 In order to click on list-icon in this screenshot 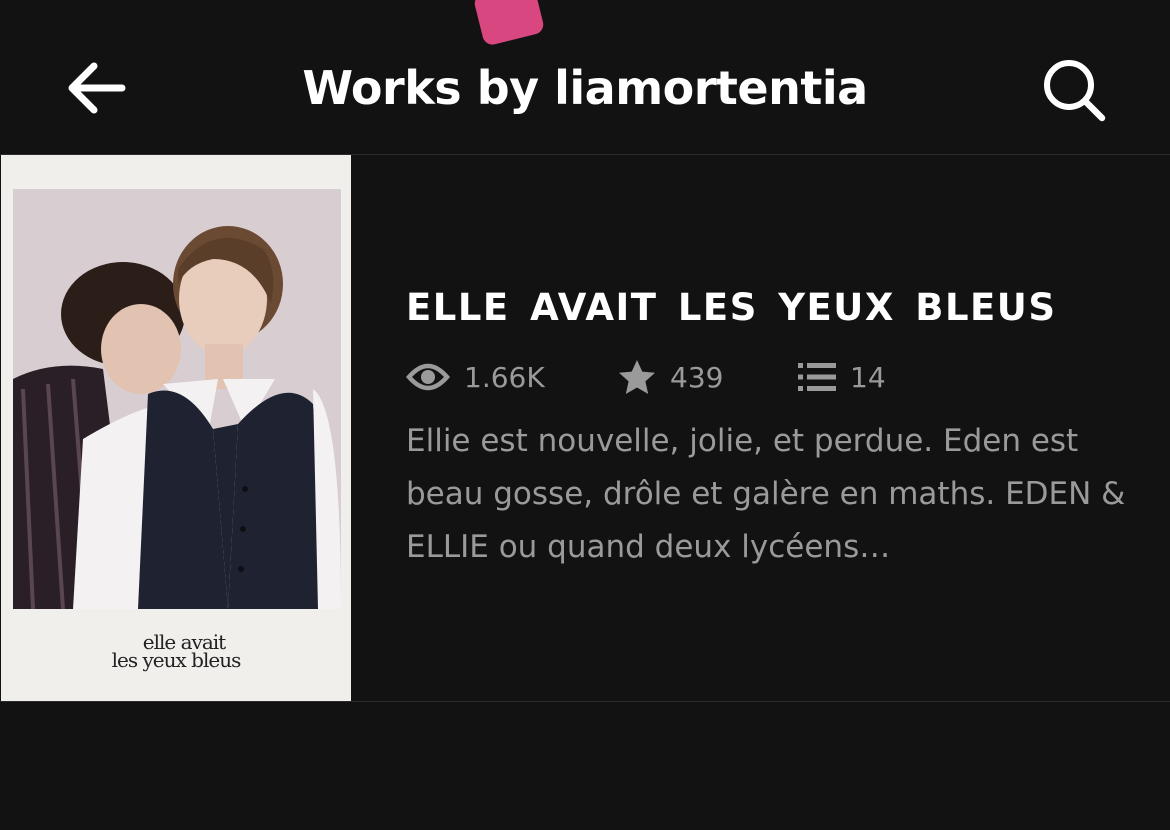, I will do `click(817, 377)`.